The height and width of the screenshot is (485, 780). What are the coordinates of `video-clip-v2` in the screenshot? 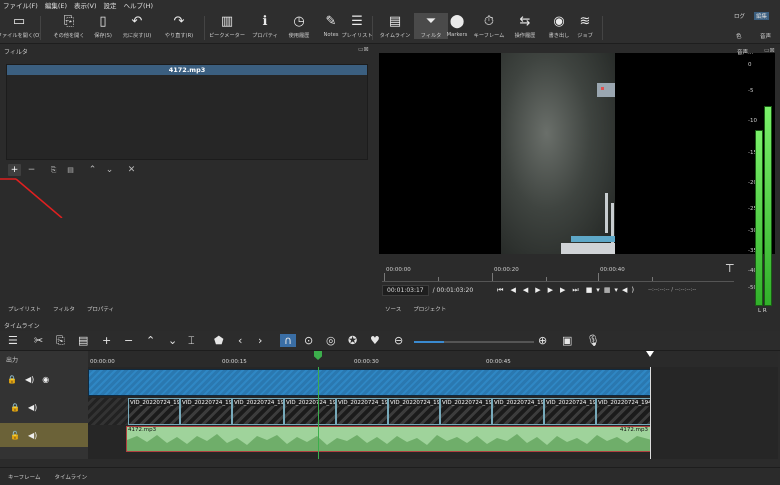 It's located at (369, 382).